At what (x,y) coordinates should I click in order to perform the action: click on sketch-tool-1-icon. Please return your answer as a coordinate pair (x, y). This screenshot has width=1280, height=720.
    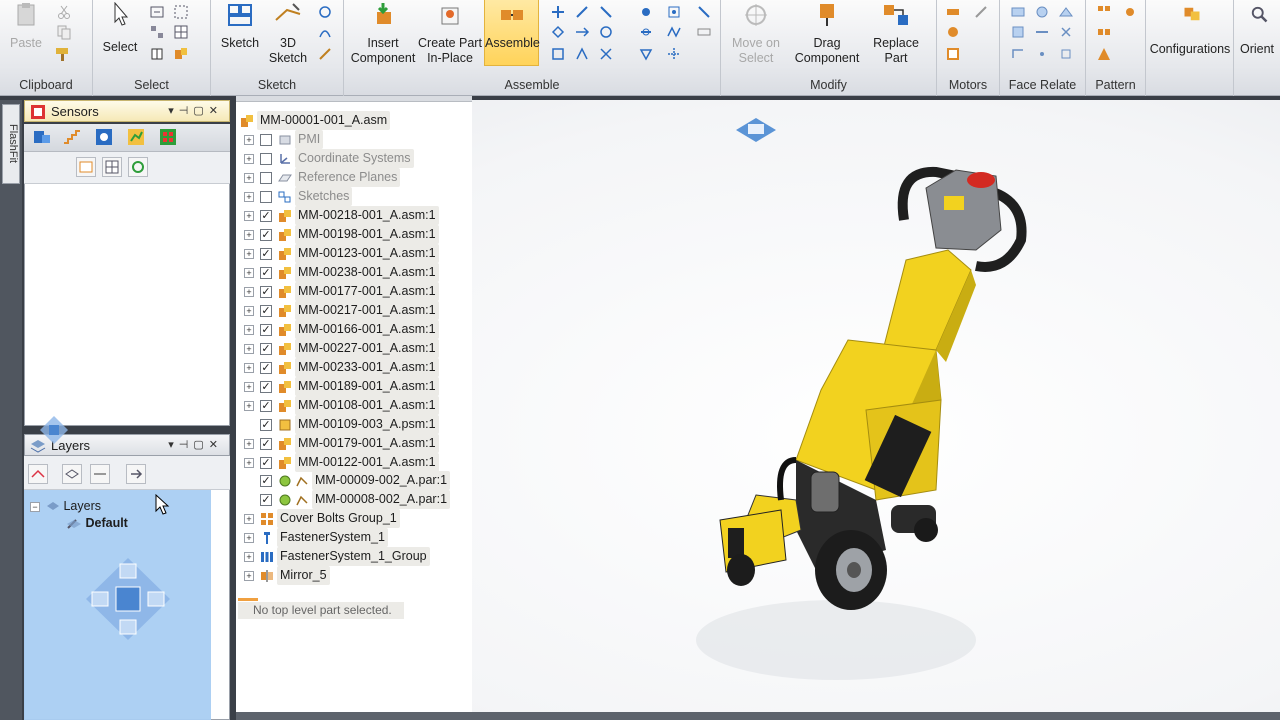
    Looking at the image, I should click on (325, 12).